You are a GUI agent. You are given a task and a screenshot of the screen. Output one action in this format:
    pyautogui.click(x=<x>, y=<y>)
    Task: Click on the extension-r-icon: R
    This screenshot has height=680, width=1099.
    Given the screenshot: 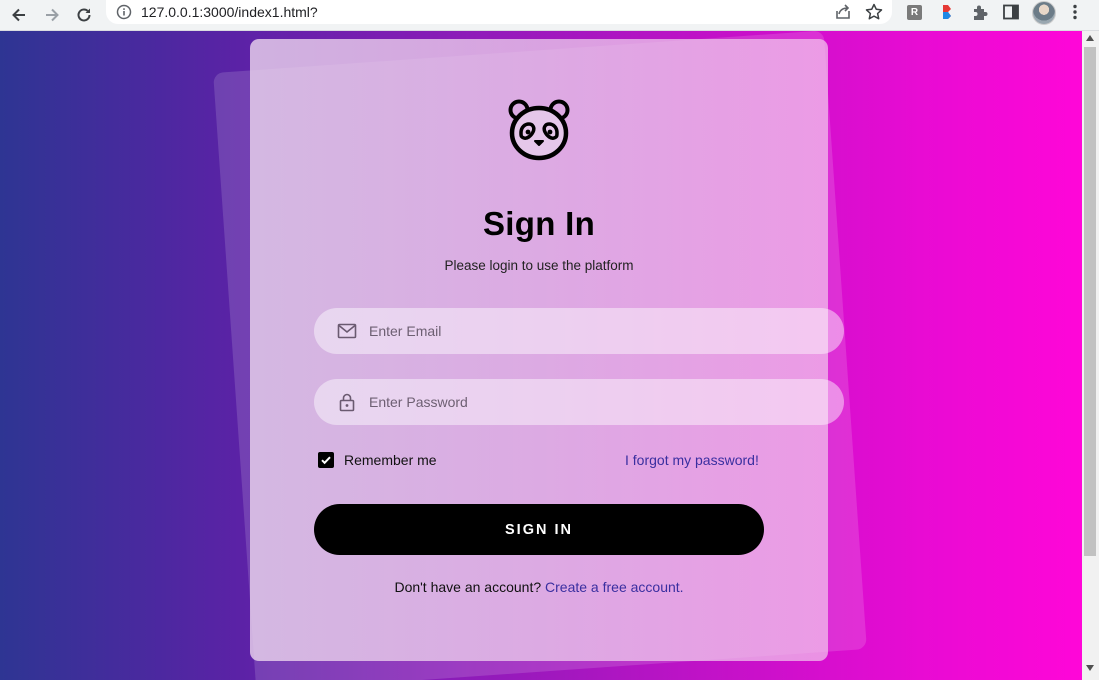 What is the action you would take?
    pyautogui.click(x=914, y=12)
    